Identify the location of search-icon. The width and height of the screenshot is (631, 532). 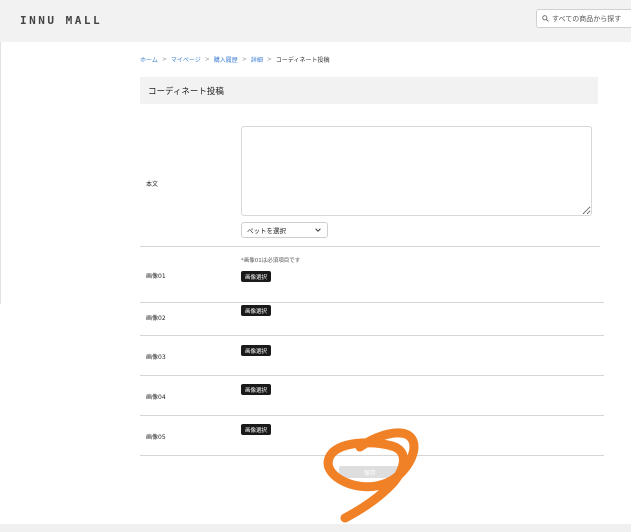
(545, 18).